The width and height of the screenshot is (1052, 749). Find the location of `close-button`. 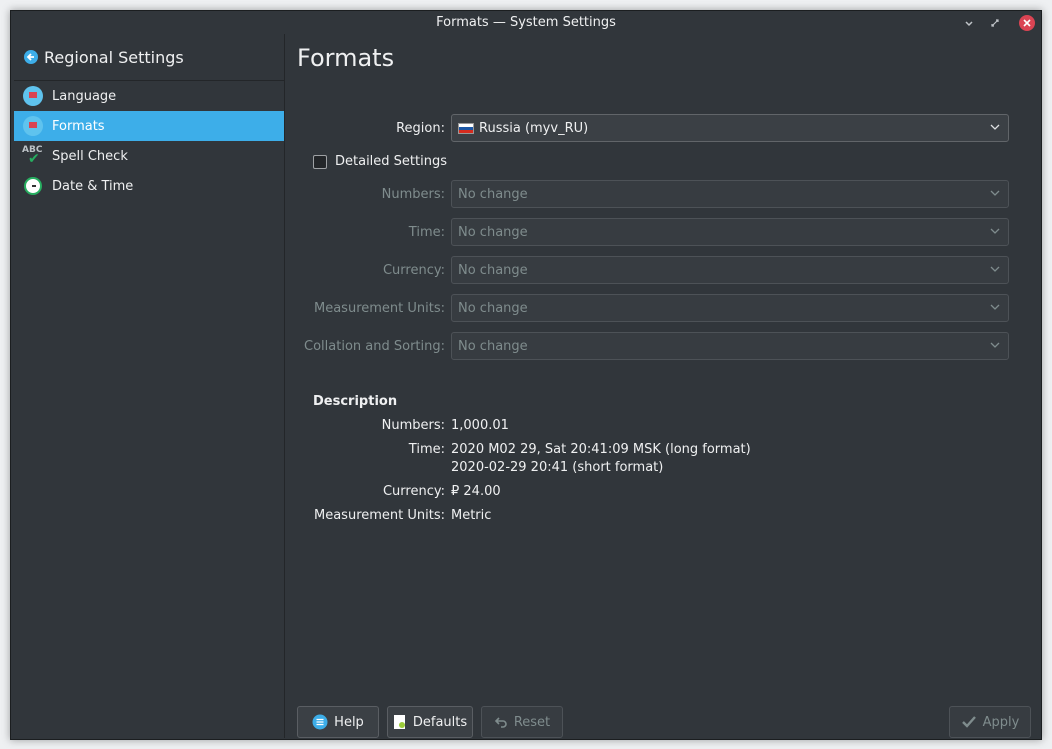

close-button is located at coordinates (1027, 23).